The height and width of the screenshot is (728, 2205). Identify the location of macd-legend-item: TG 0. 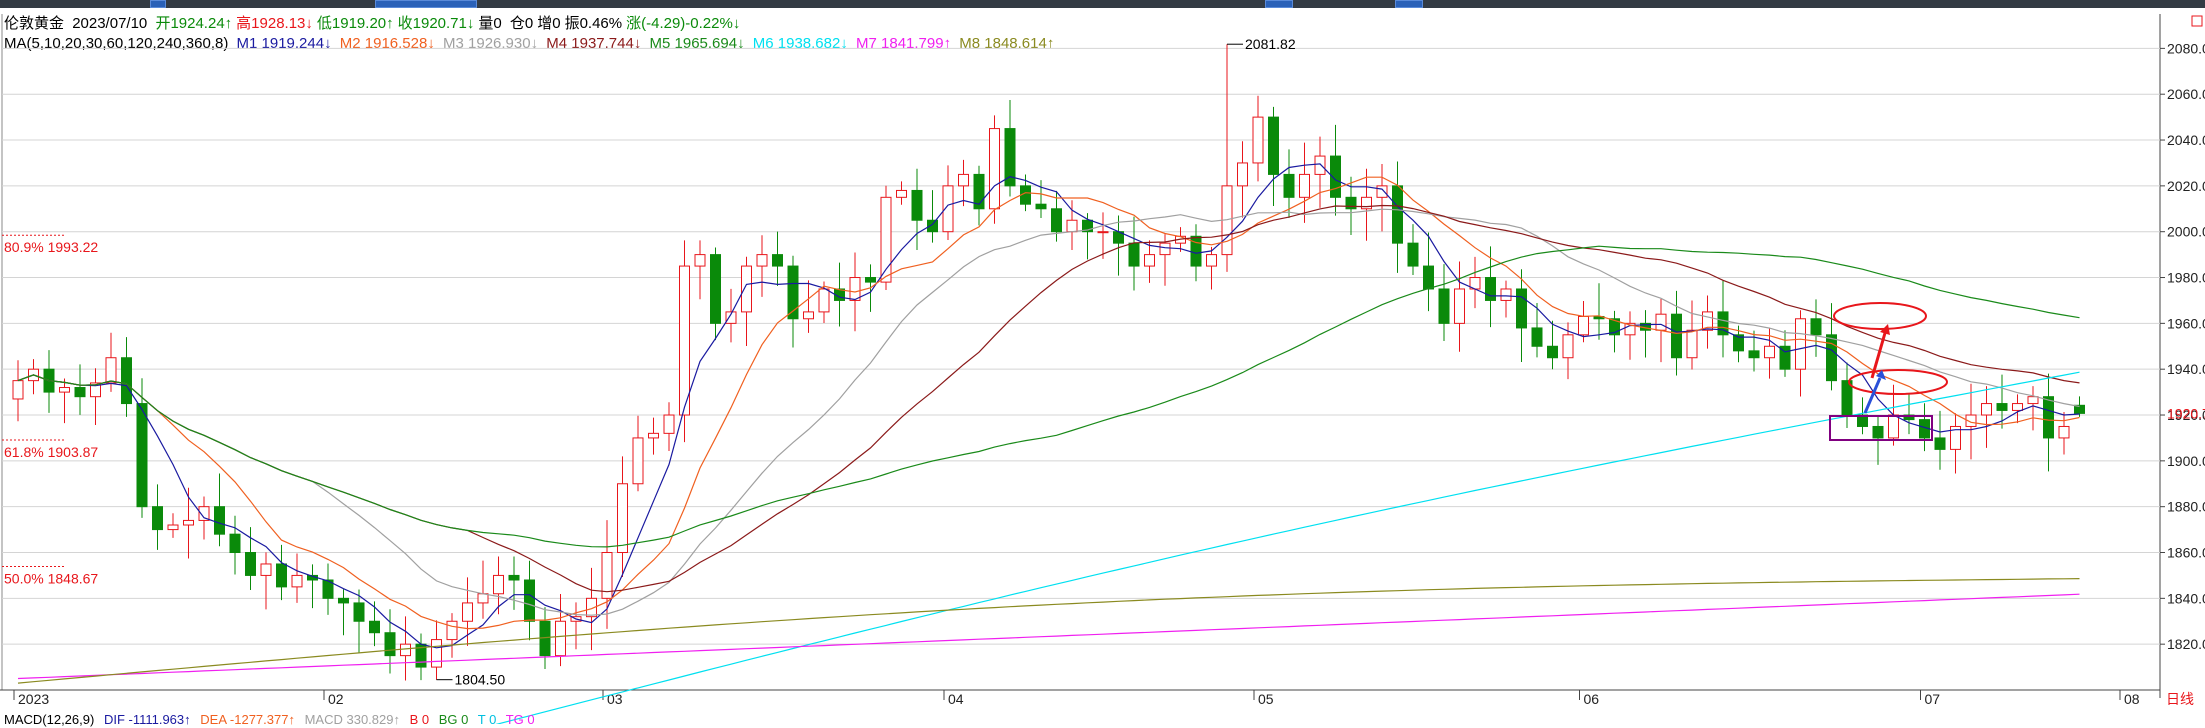
(520, 719).